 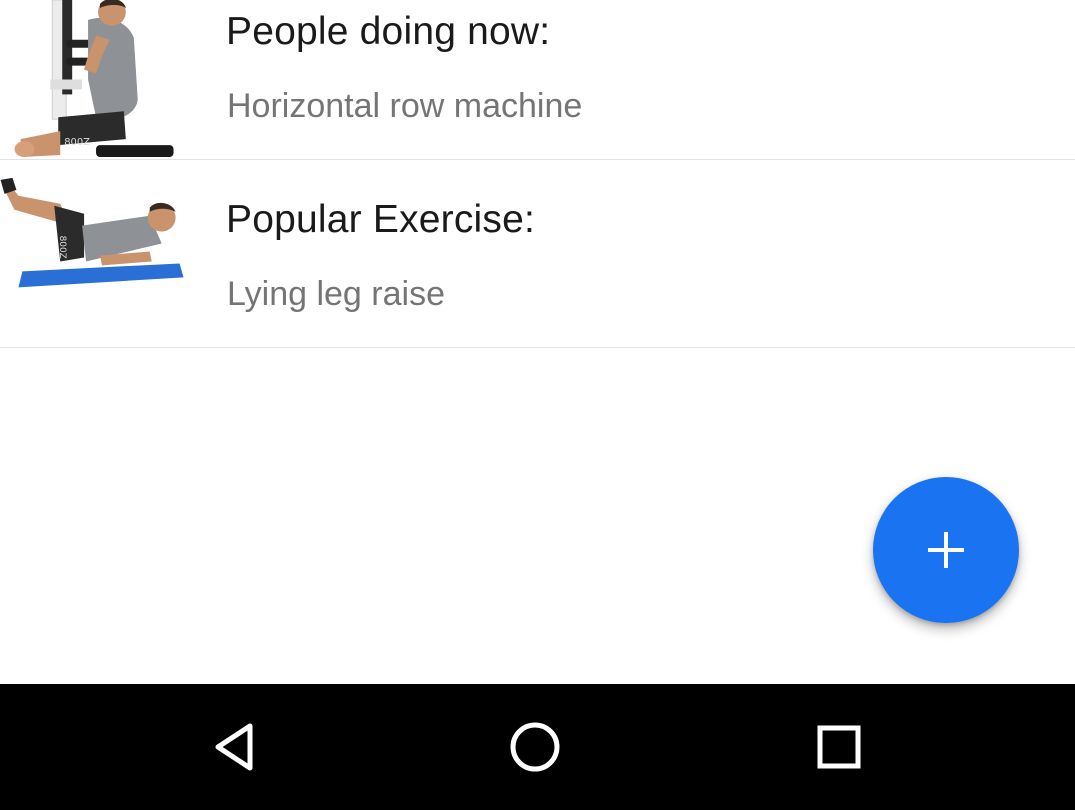 I want to click on row-subtitle: Horizontal row machine, so click(x=405, y=106).